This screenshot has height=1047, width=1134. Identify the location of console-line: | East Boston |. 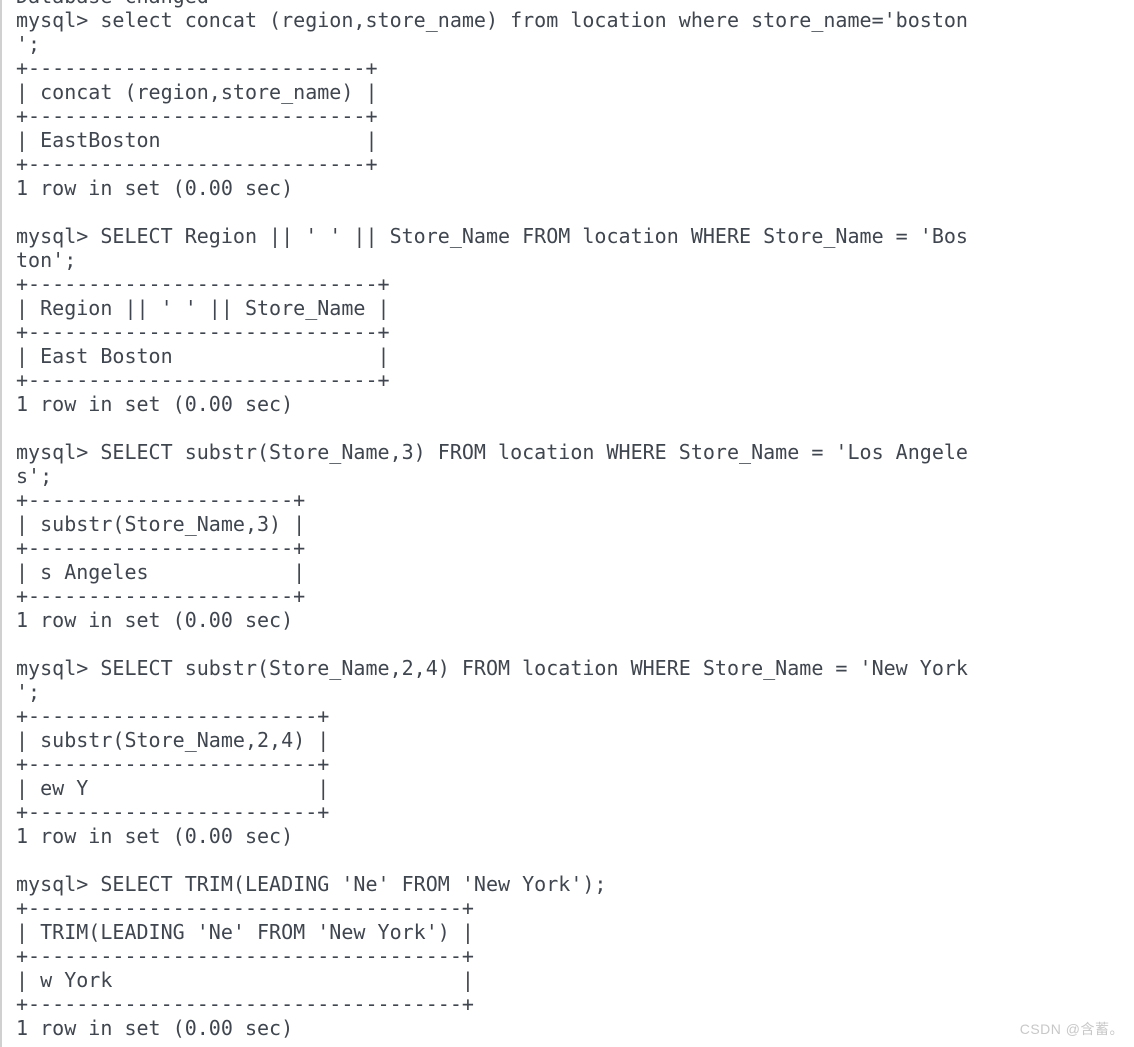
(203, 356).